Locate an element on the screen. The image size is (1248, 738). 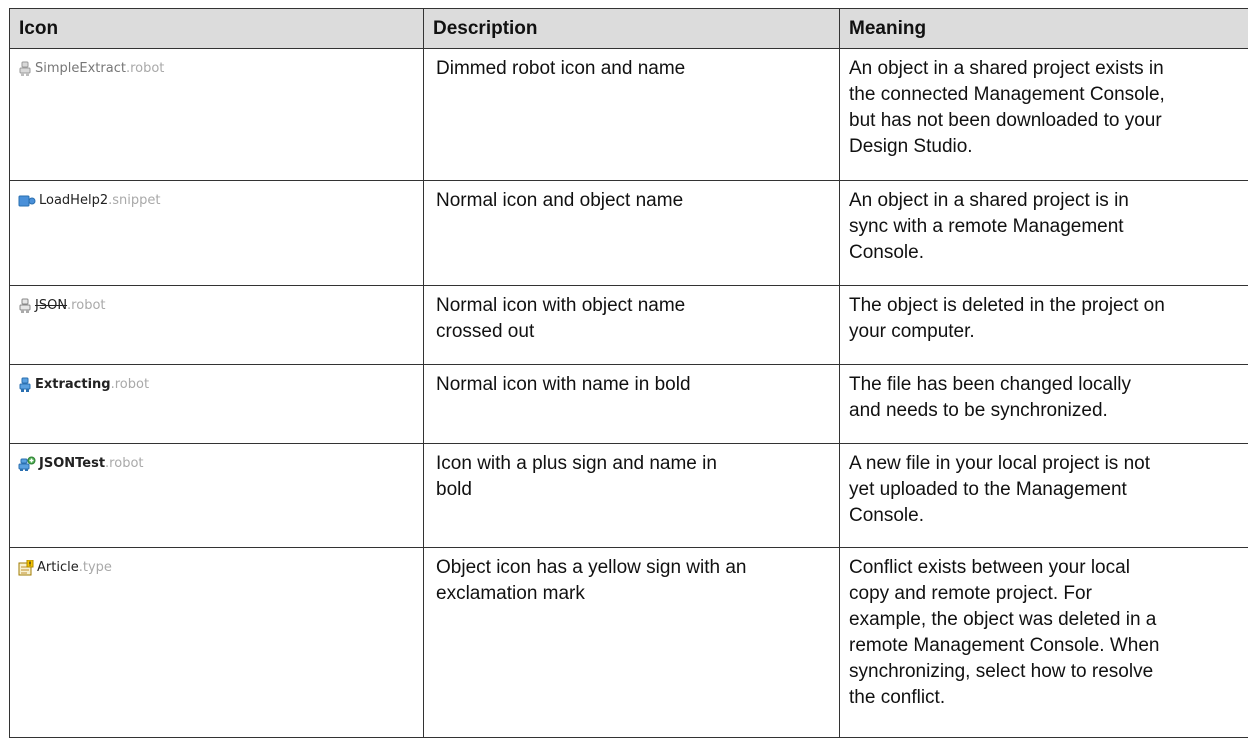
description-cell: Icon with a plus sign and name in bold is located at coordinates (632, 496).